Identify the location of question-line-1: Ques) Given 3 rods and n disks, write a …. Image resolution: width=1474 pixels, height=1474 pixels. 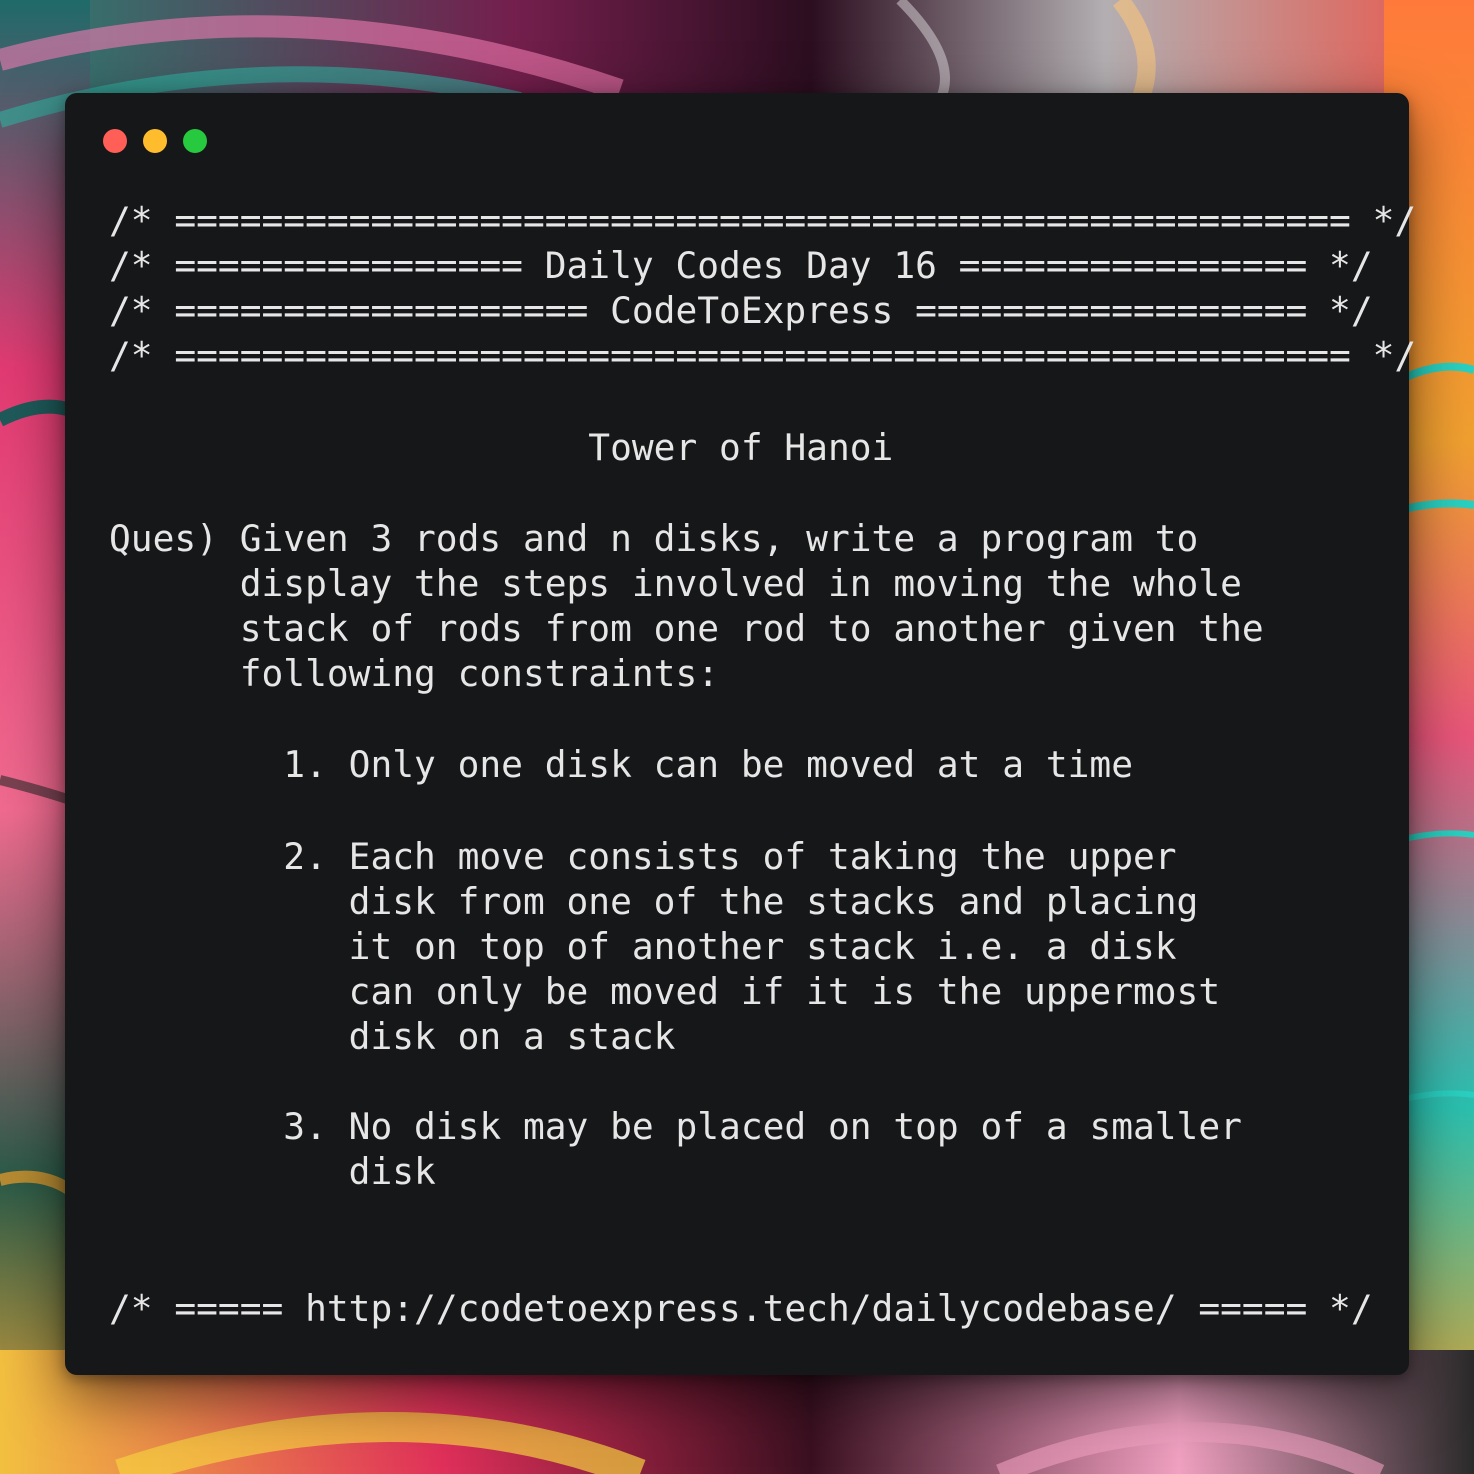
(654, 538).